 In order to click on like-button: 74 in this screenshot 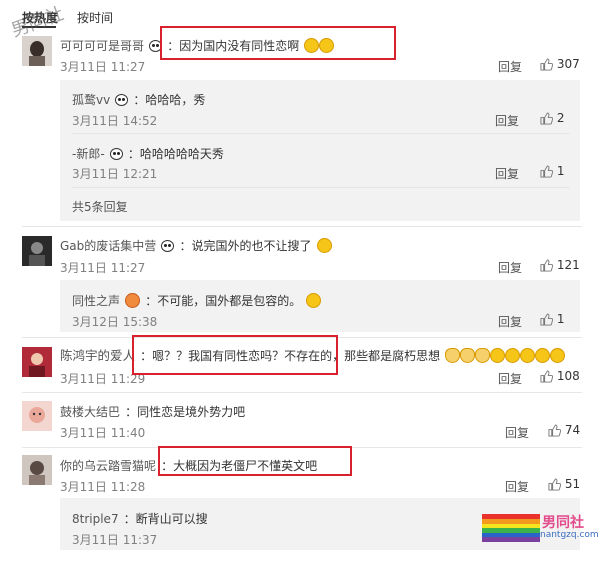, I will do `click(564, 430)`.